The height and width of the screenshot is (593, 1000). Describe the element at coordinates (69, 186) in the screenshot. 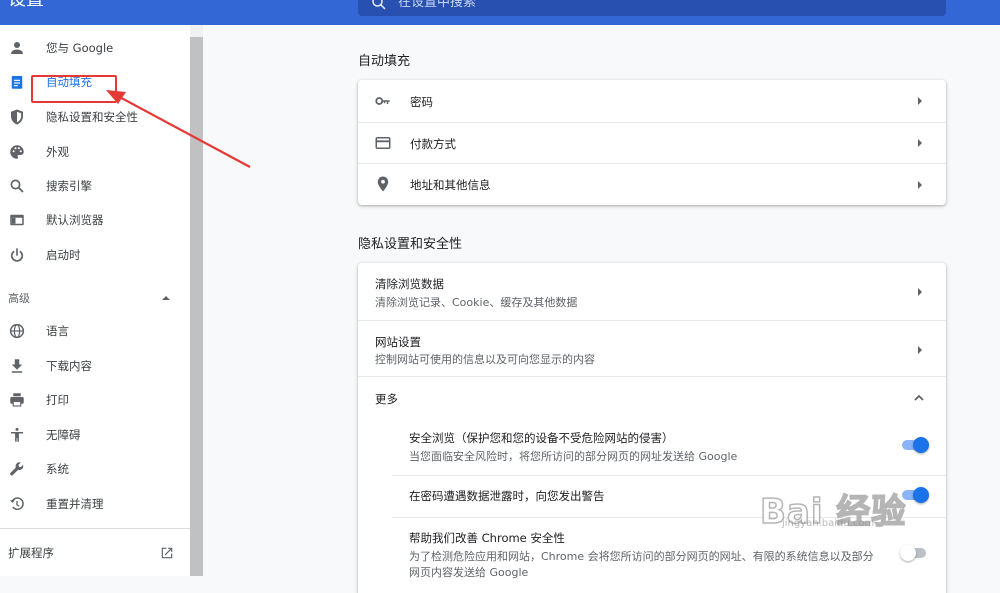

I see `sidebar-item-label: 搜索引擎` at that location.